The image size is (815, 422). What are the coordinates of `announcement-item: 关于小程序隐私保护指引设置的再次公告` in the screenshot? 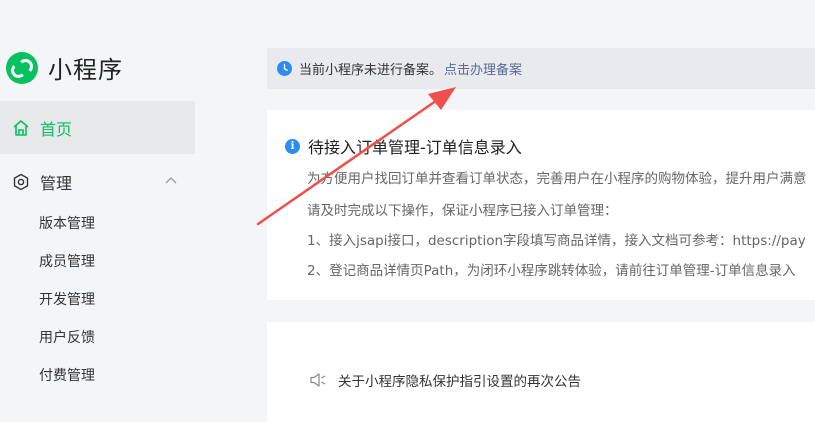 It's located at (445, 380).